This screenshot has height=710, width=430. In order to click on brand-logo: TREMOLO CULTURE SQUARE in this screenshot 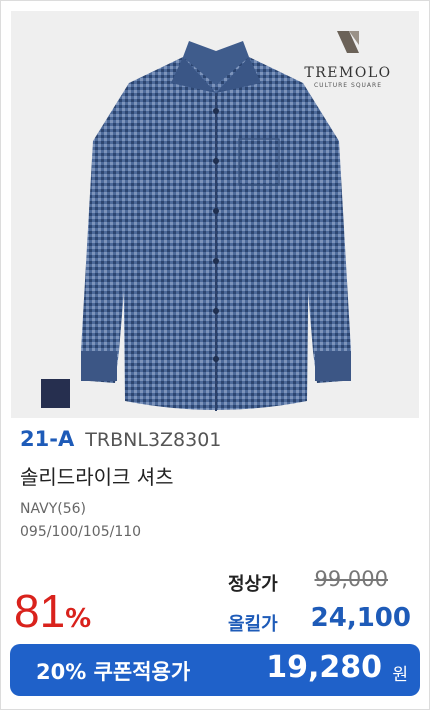, I will do `click(348, 58)`.